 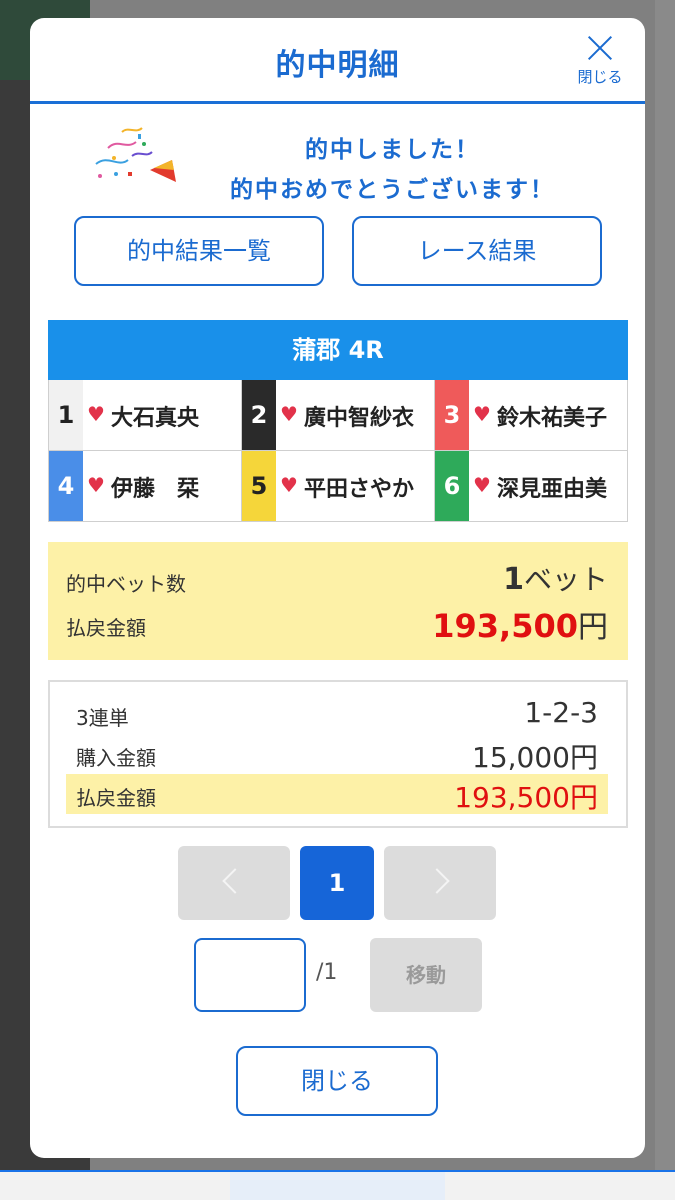 I want to click on racer-cell: 3 ♥ 鈴木祐美子, so click(x=531, y=415).